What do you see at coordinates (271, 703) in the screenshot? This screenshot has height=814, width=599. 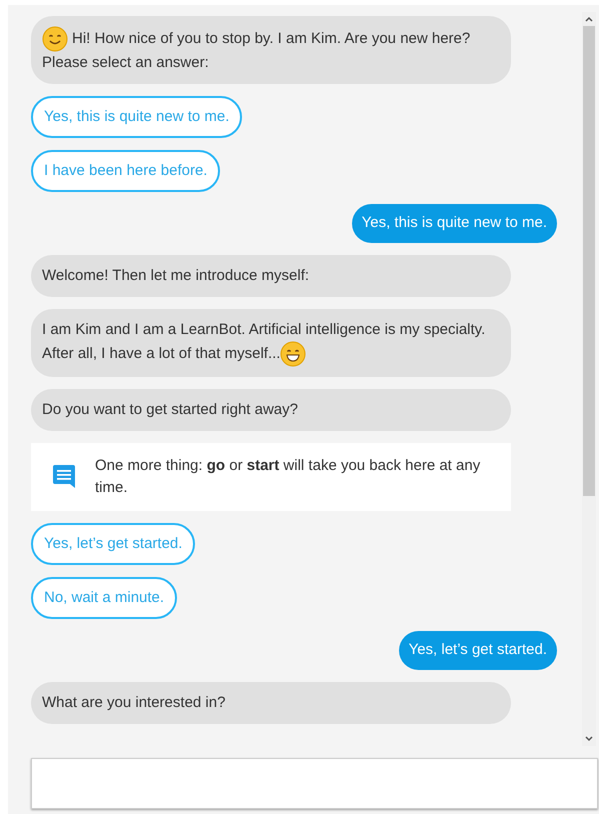 I see `bot-message: What are you interested in?` at bounding box center [271, 703].